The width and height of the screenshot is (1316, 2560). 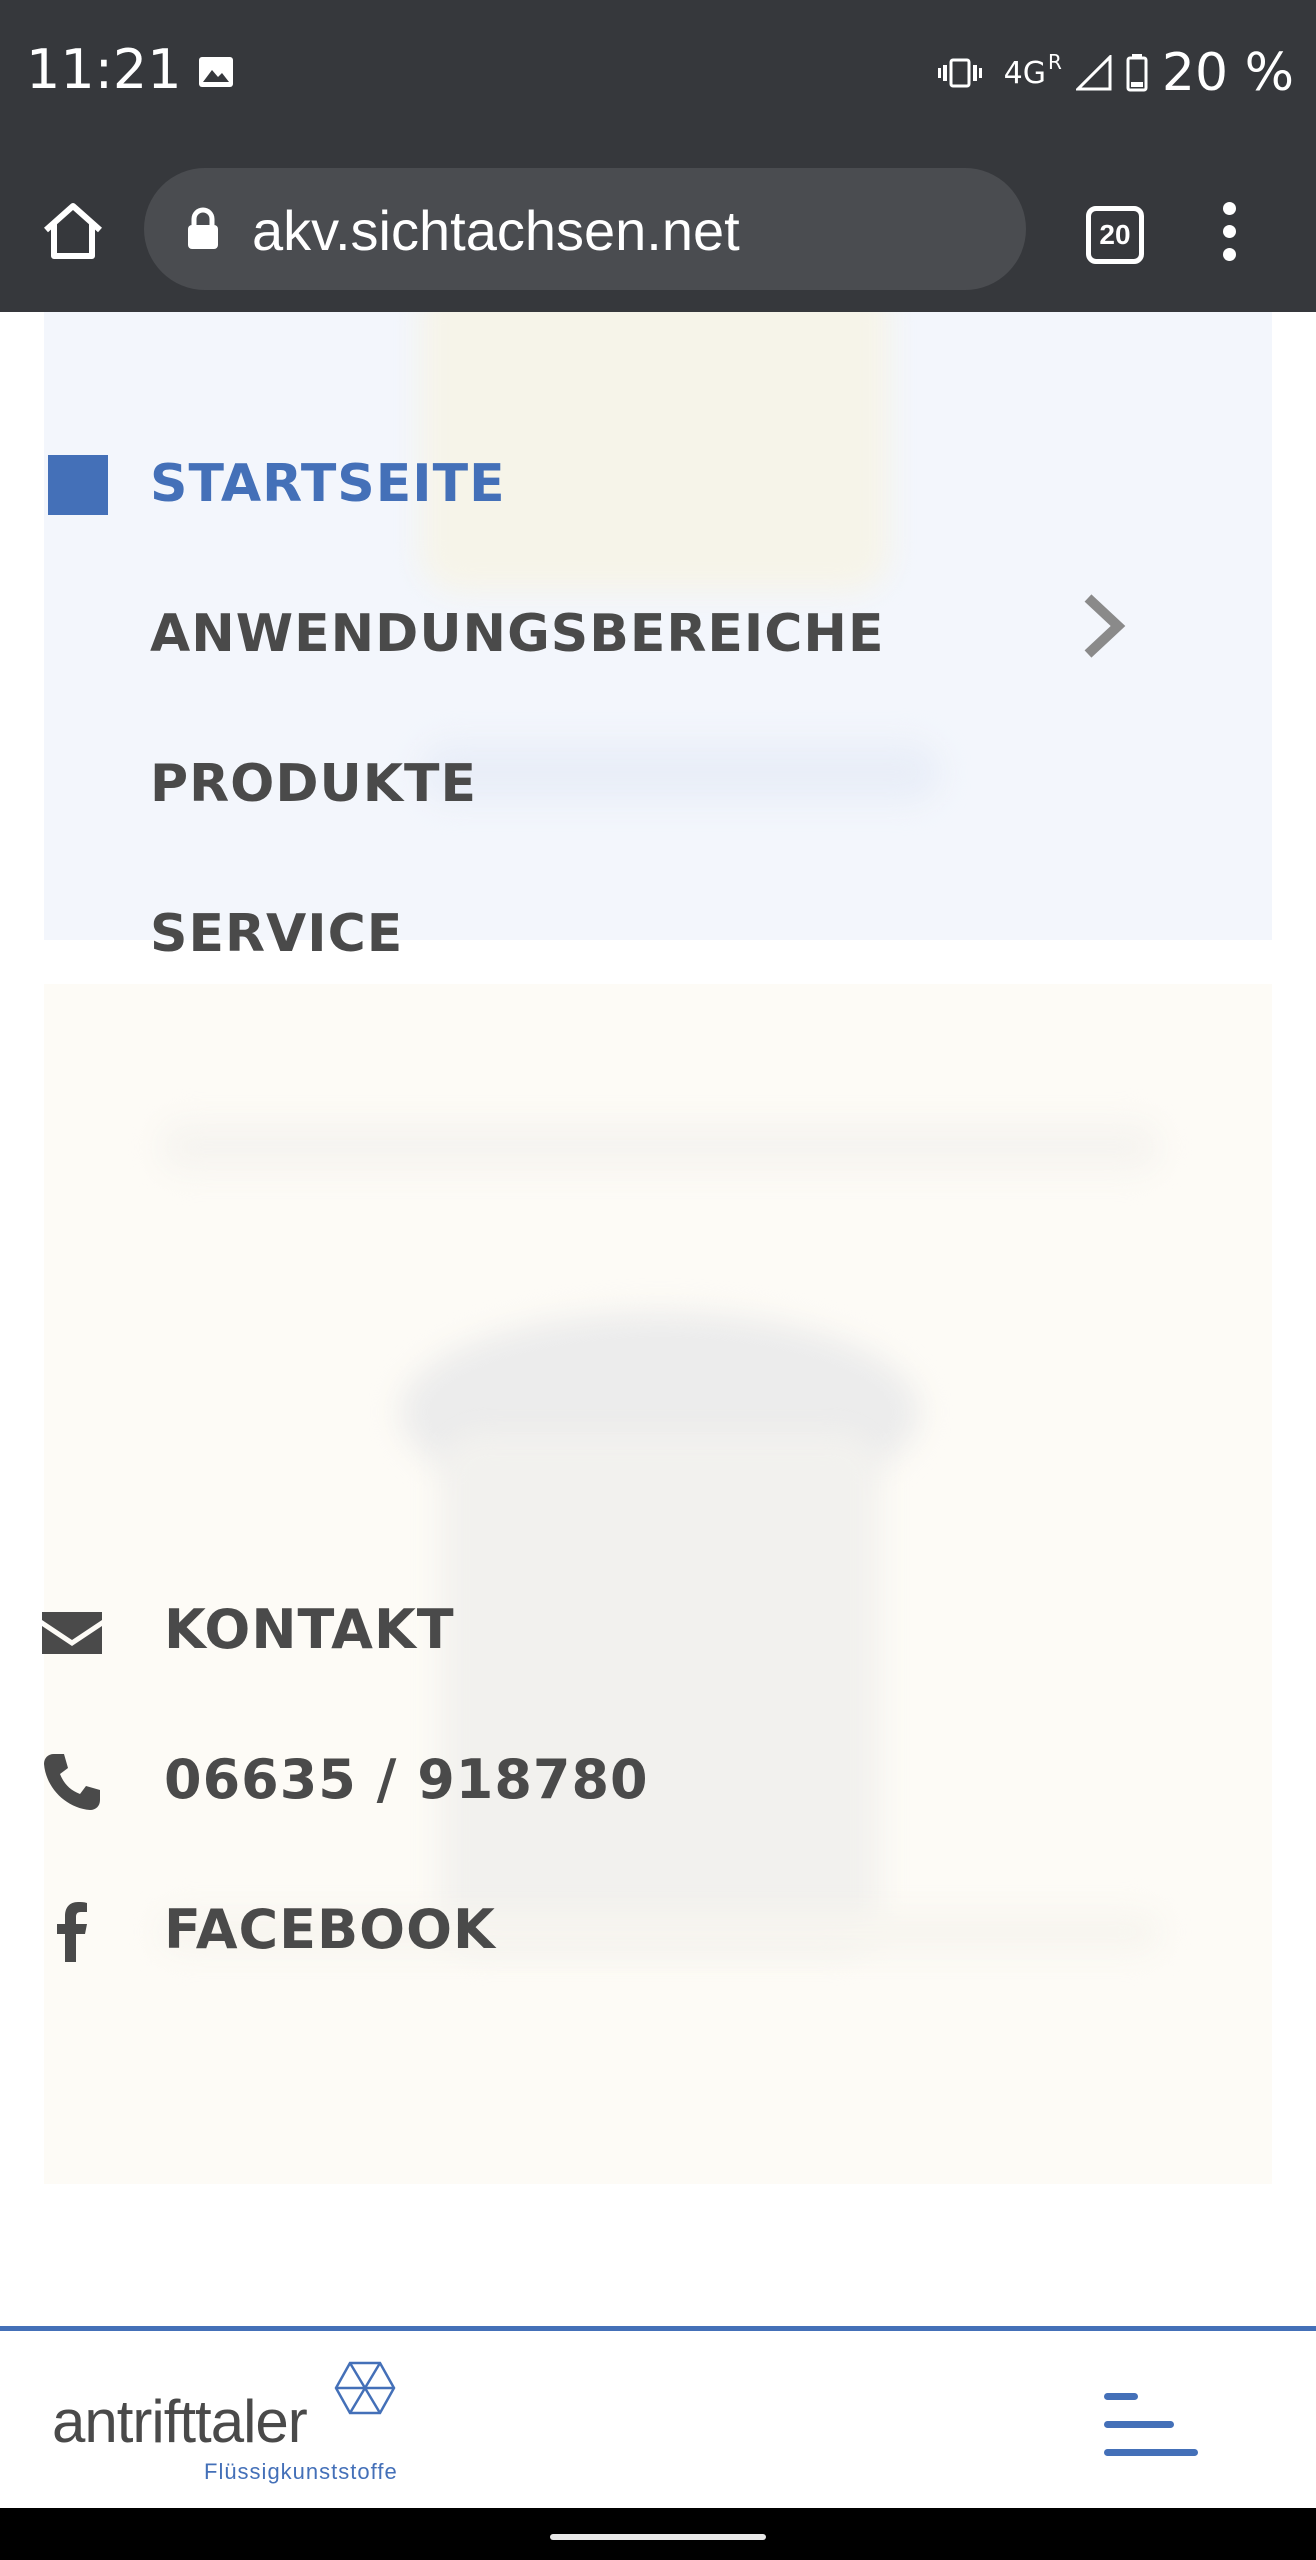 What do you see at coordinates (658, 1782) in the screenshot?
I see `contact-phone-row: 06635 / 918780` at bounding box center [658, 1782].